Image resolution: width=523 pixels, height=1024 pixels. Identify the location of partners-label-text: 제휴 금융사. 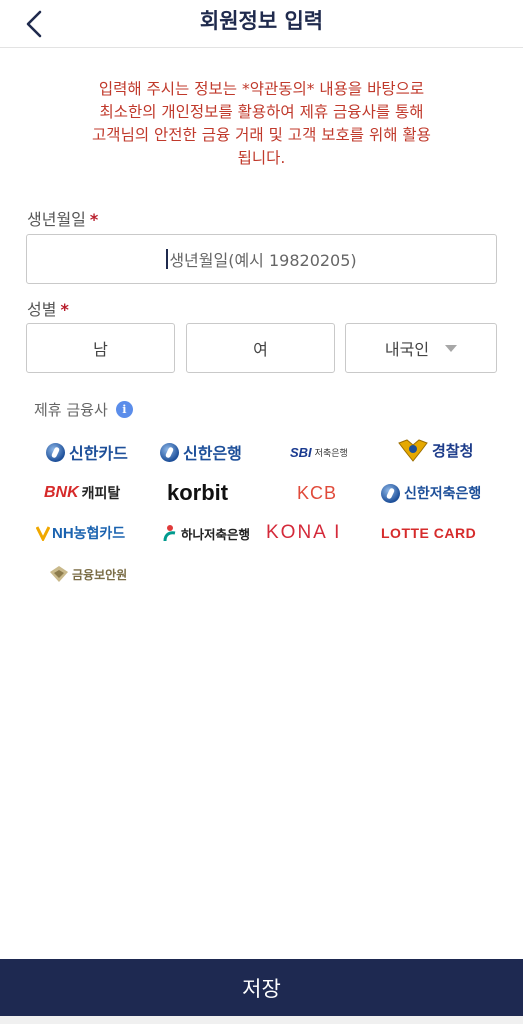
(71, 410).